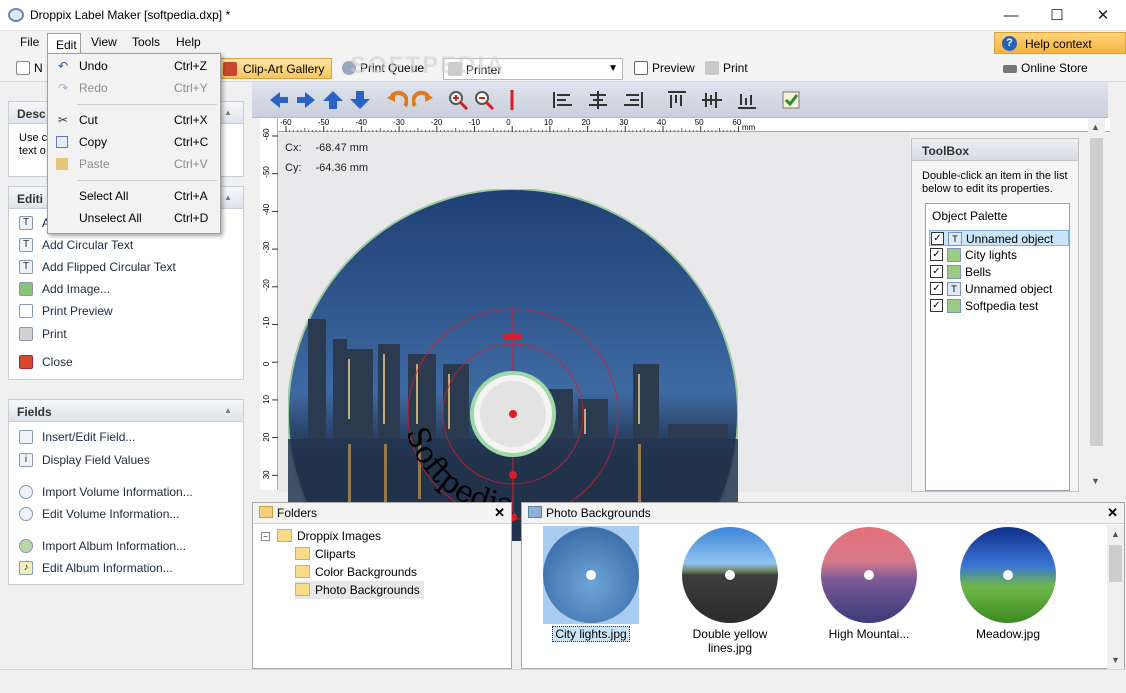 This screenshot has height=693, width=1126. What do you see at coordinates (29, 42) in the screenshot?
I see `menu-file: File` at bounding box center [29, 42].